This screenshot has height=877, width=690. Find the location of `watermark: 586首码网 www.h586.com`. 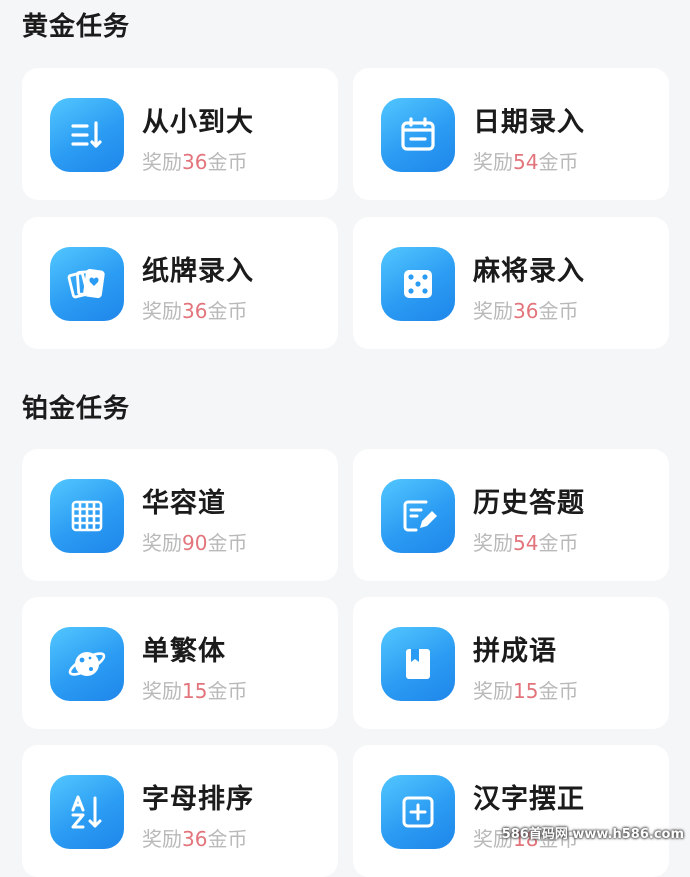

watermark: 586首码网 www.h586.com is located at coordinates (592, 834).